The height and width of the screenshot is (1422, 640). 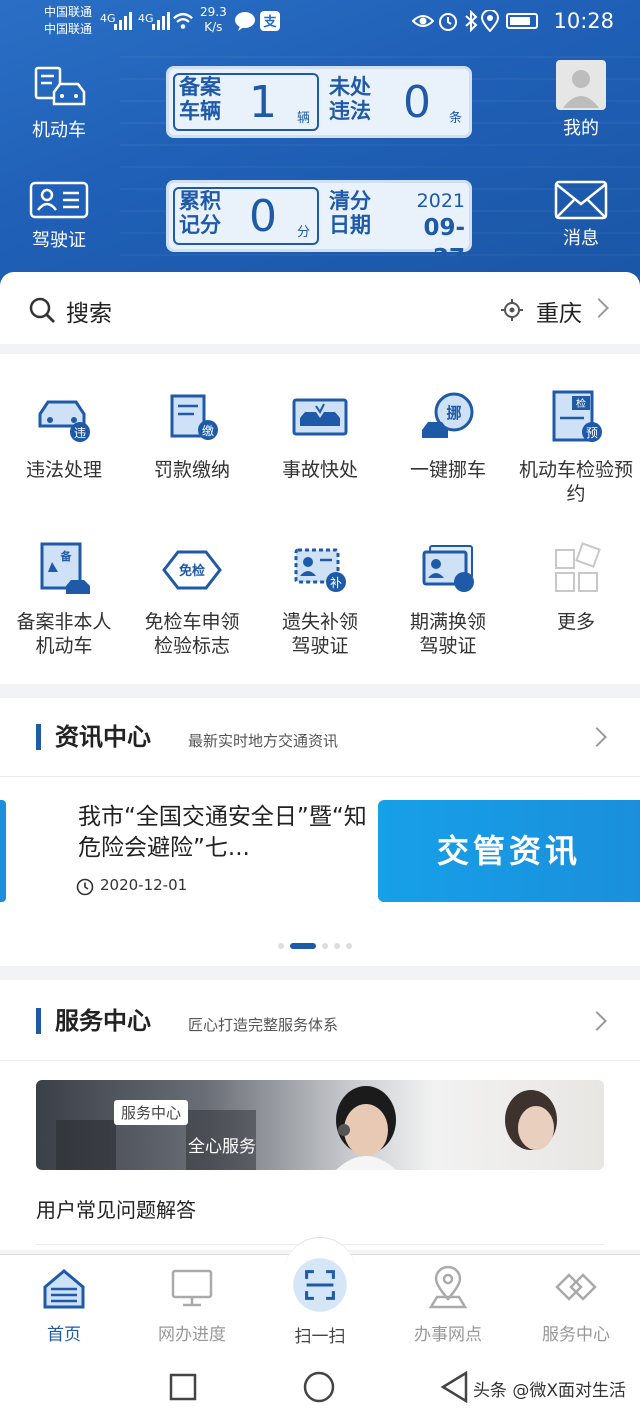 What do you see at coordinates (576, 1287) in the screenshot?
I see `handshake-icon` at bounding box center [576, 1287].